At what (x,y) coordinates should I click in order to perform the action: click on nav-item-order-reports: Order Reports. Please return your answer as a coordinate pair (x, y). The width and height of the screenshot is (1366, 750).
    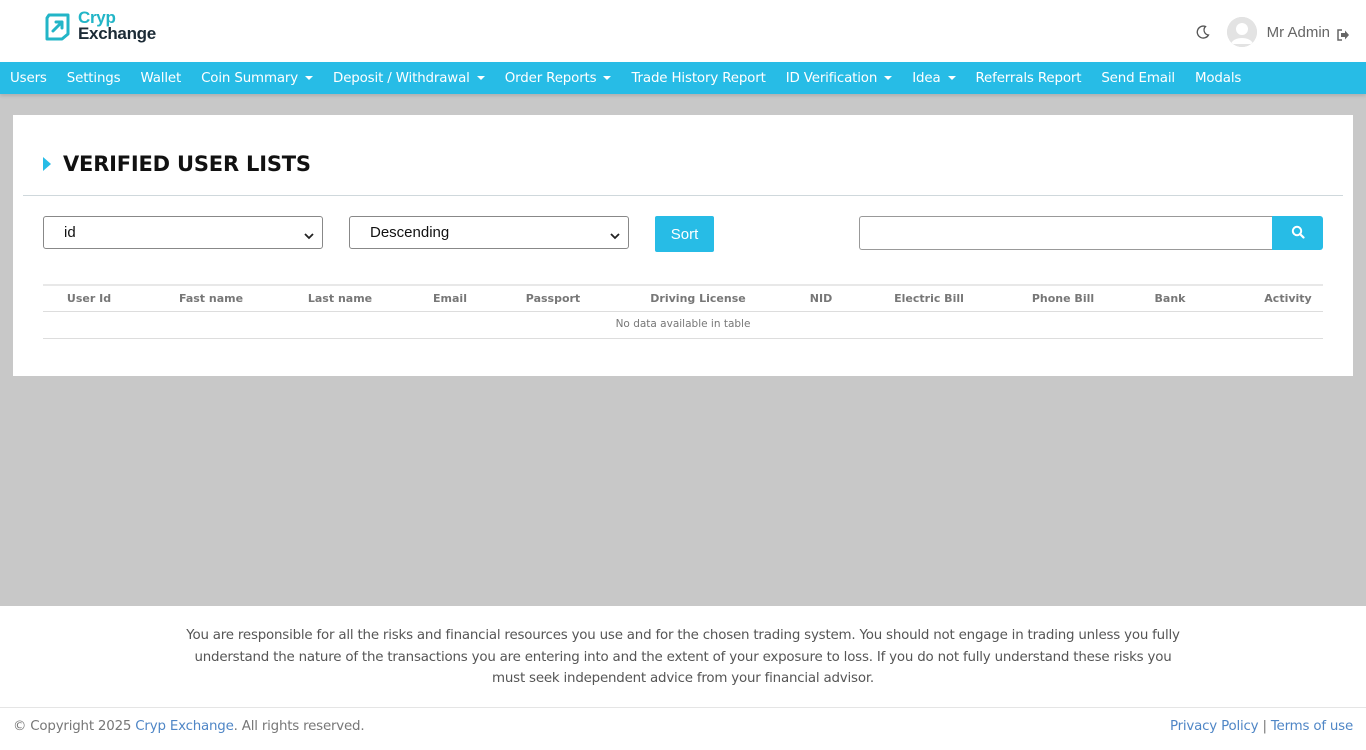
    Looking at the image, I should click on (558, 78).